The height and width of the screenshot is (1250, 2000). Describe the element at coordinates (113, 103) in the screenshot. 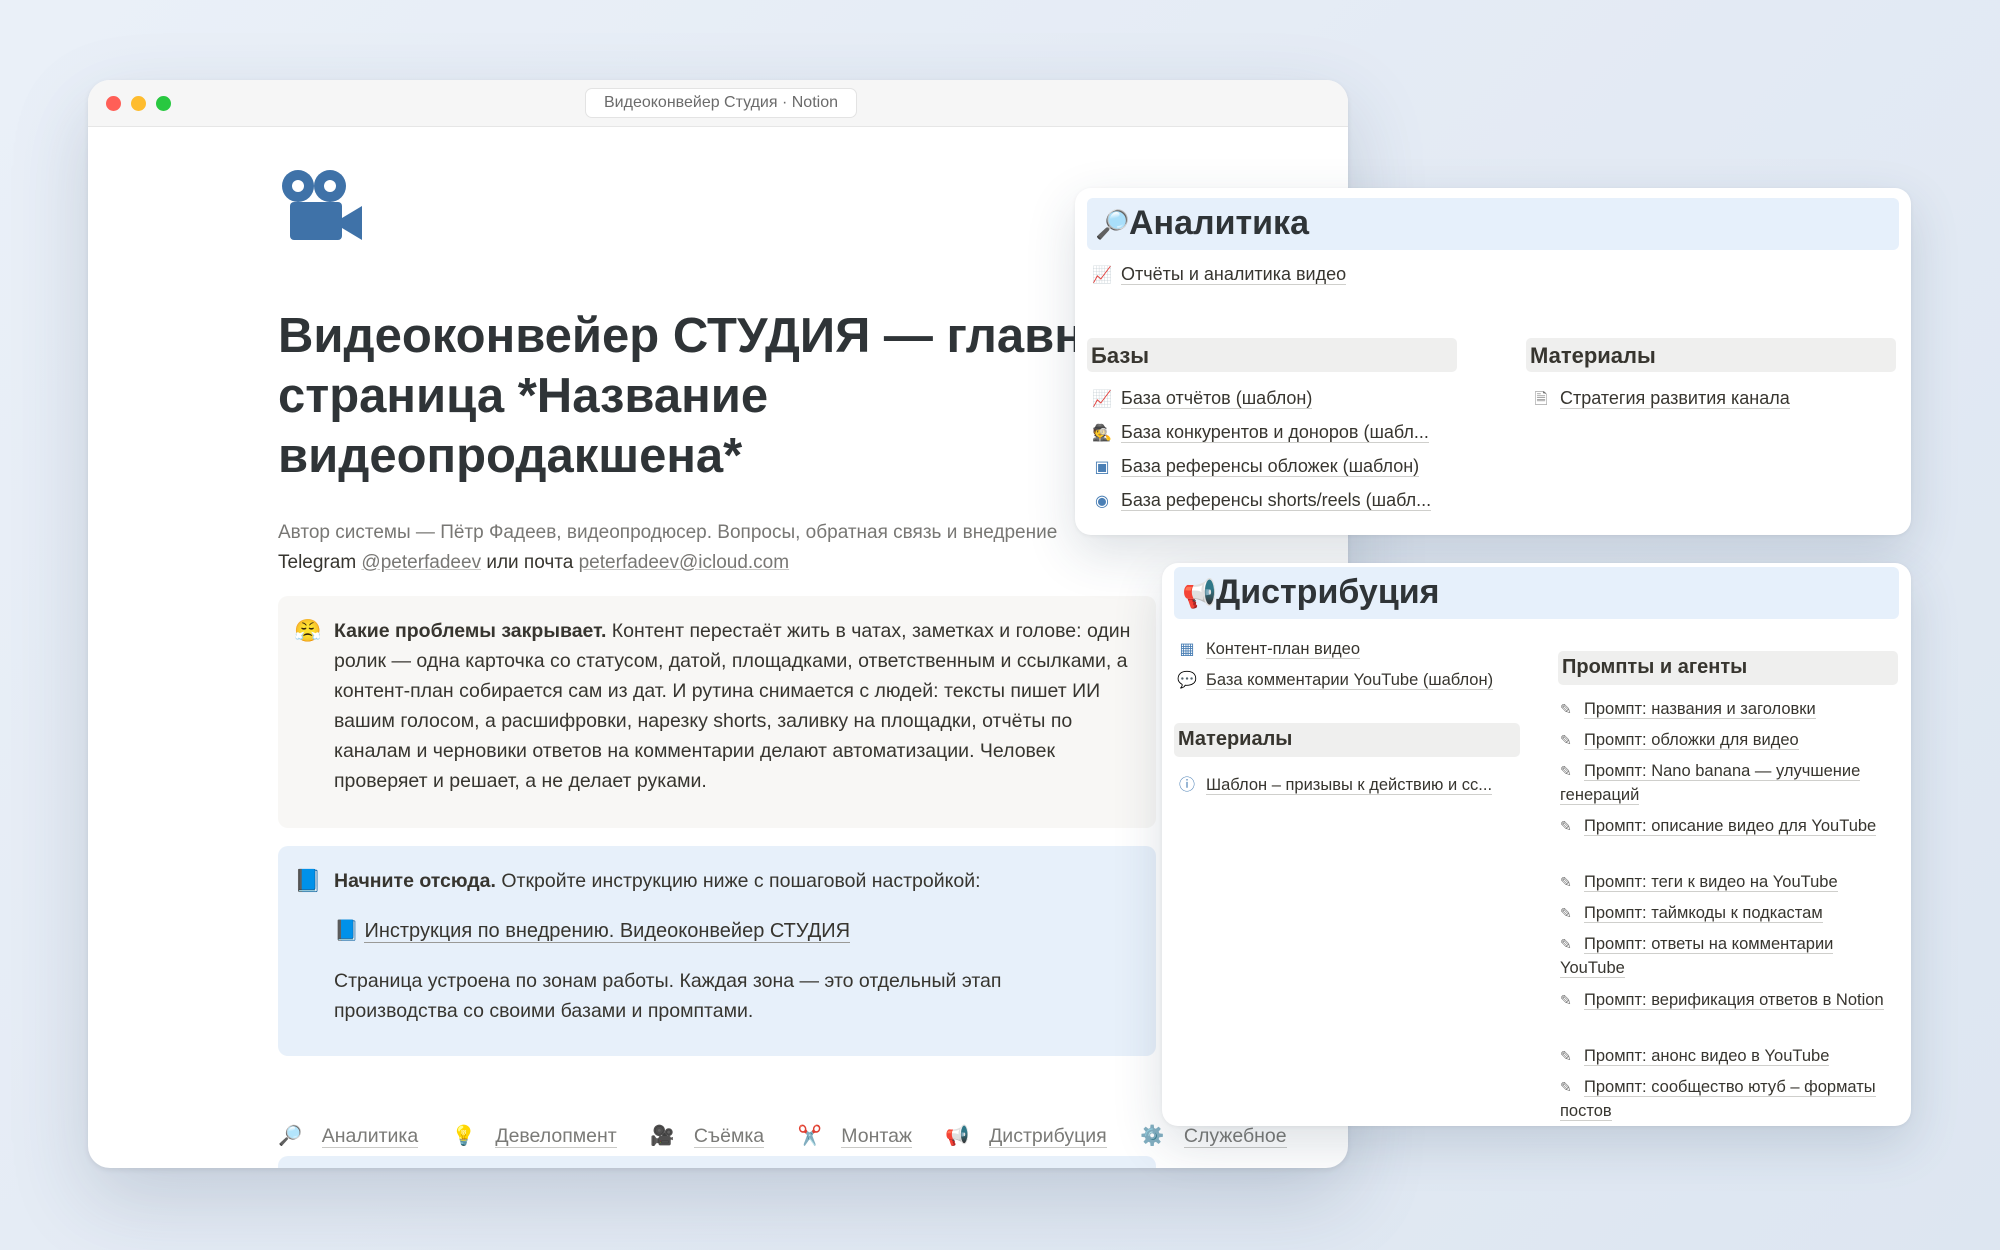

I see `close-button` at that location.